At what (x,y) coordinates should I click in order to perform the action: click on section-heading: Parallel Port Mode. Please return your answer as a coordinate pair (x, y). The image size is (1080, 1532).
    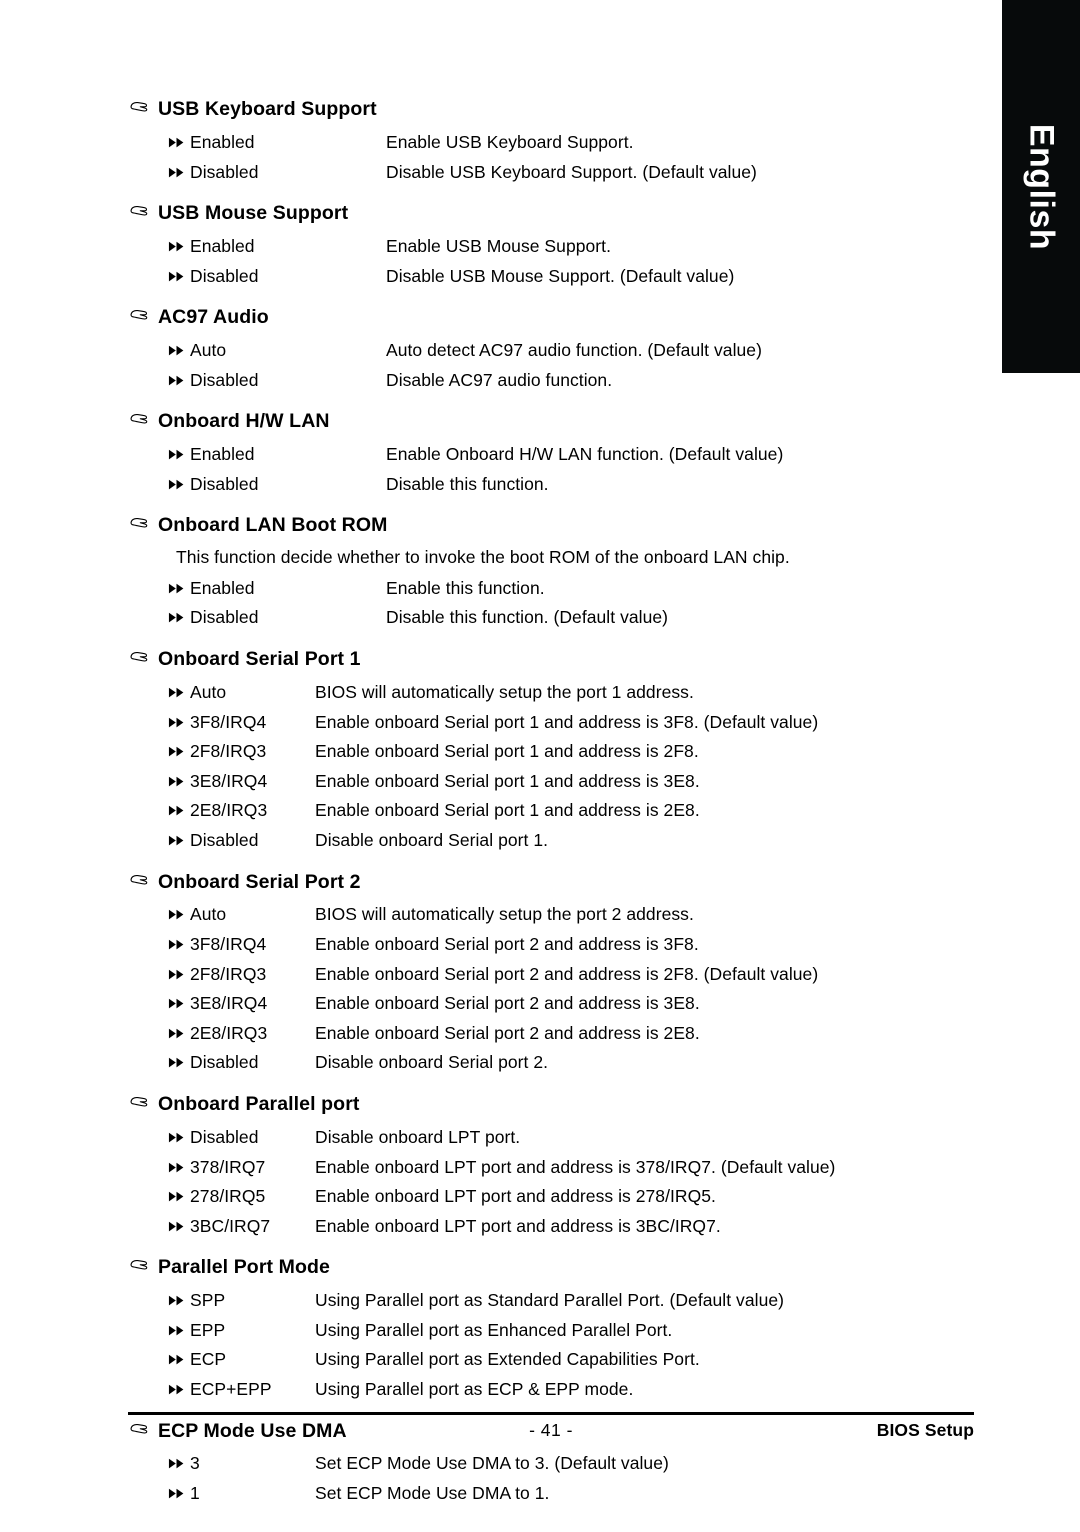
    Looking at the image, I should click on (558, 1267).